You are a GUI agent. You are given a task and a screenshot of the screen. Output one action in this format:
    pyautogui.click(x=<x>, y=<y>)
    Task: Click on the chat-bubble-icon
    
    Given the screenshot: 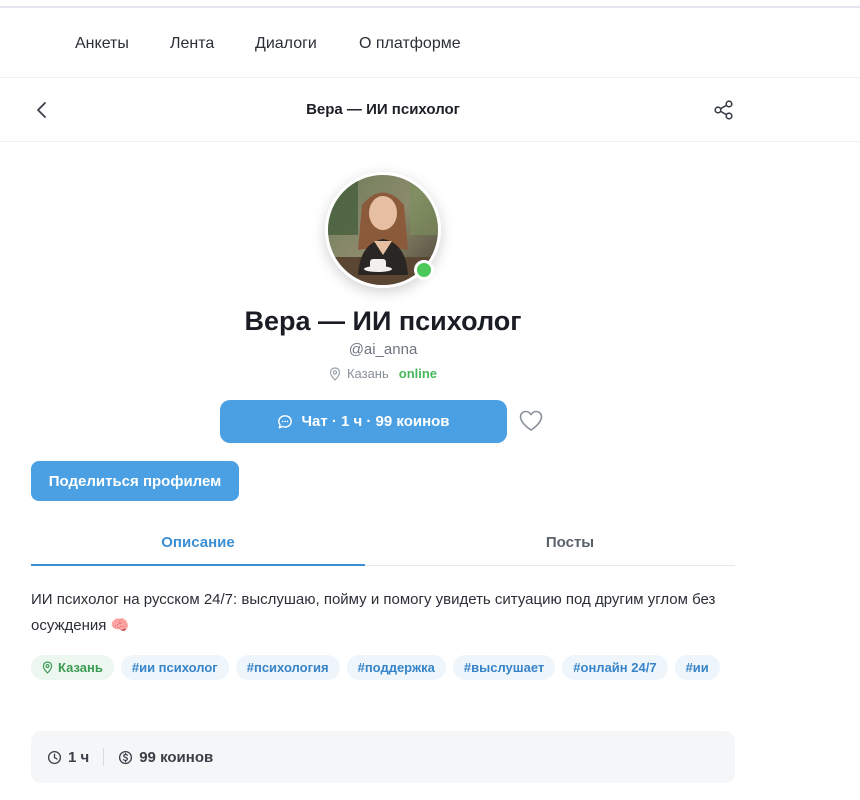 What is the action you would take?
    pyautogui.click(x=285, y=421)
    